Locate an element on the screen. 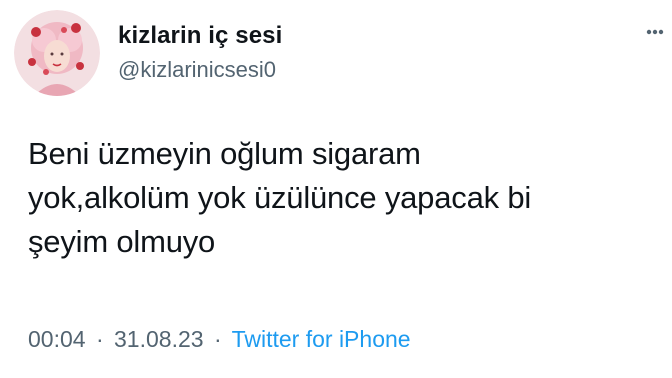 This screenshot has width=672, height=378. author-names: kizlarin iç sesi @kizlarinicsesi0 is located at coordinates (200, 53).